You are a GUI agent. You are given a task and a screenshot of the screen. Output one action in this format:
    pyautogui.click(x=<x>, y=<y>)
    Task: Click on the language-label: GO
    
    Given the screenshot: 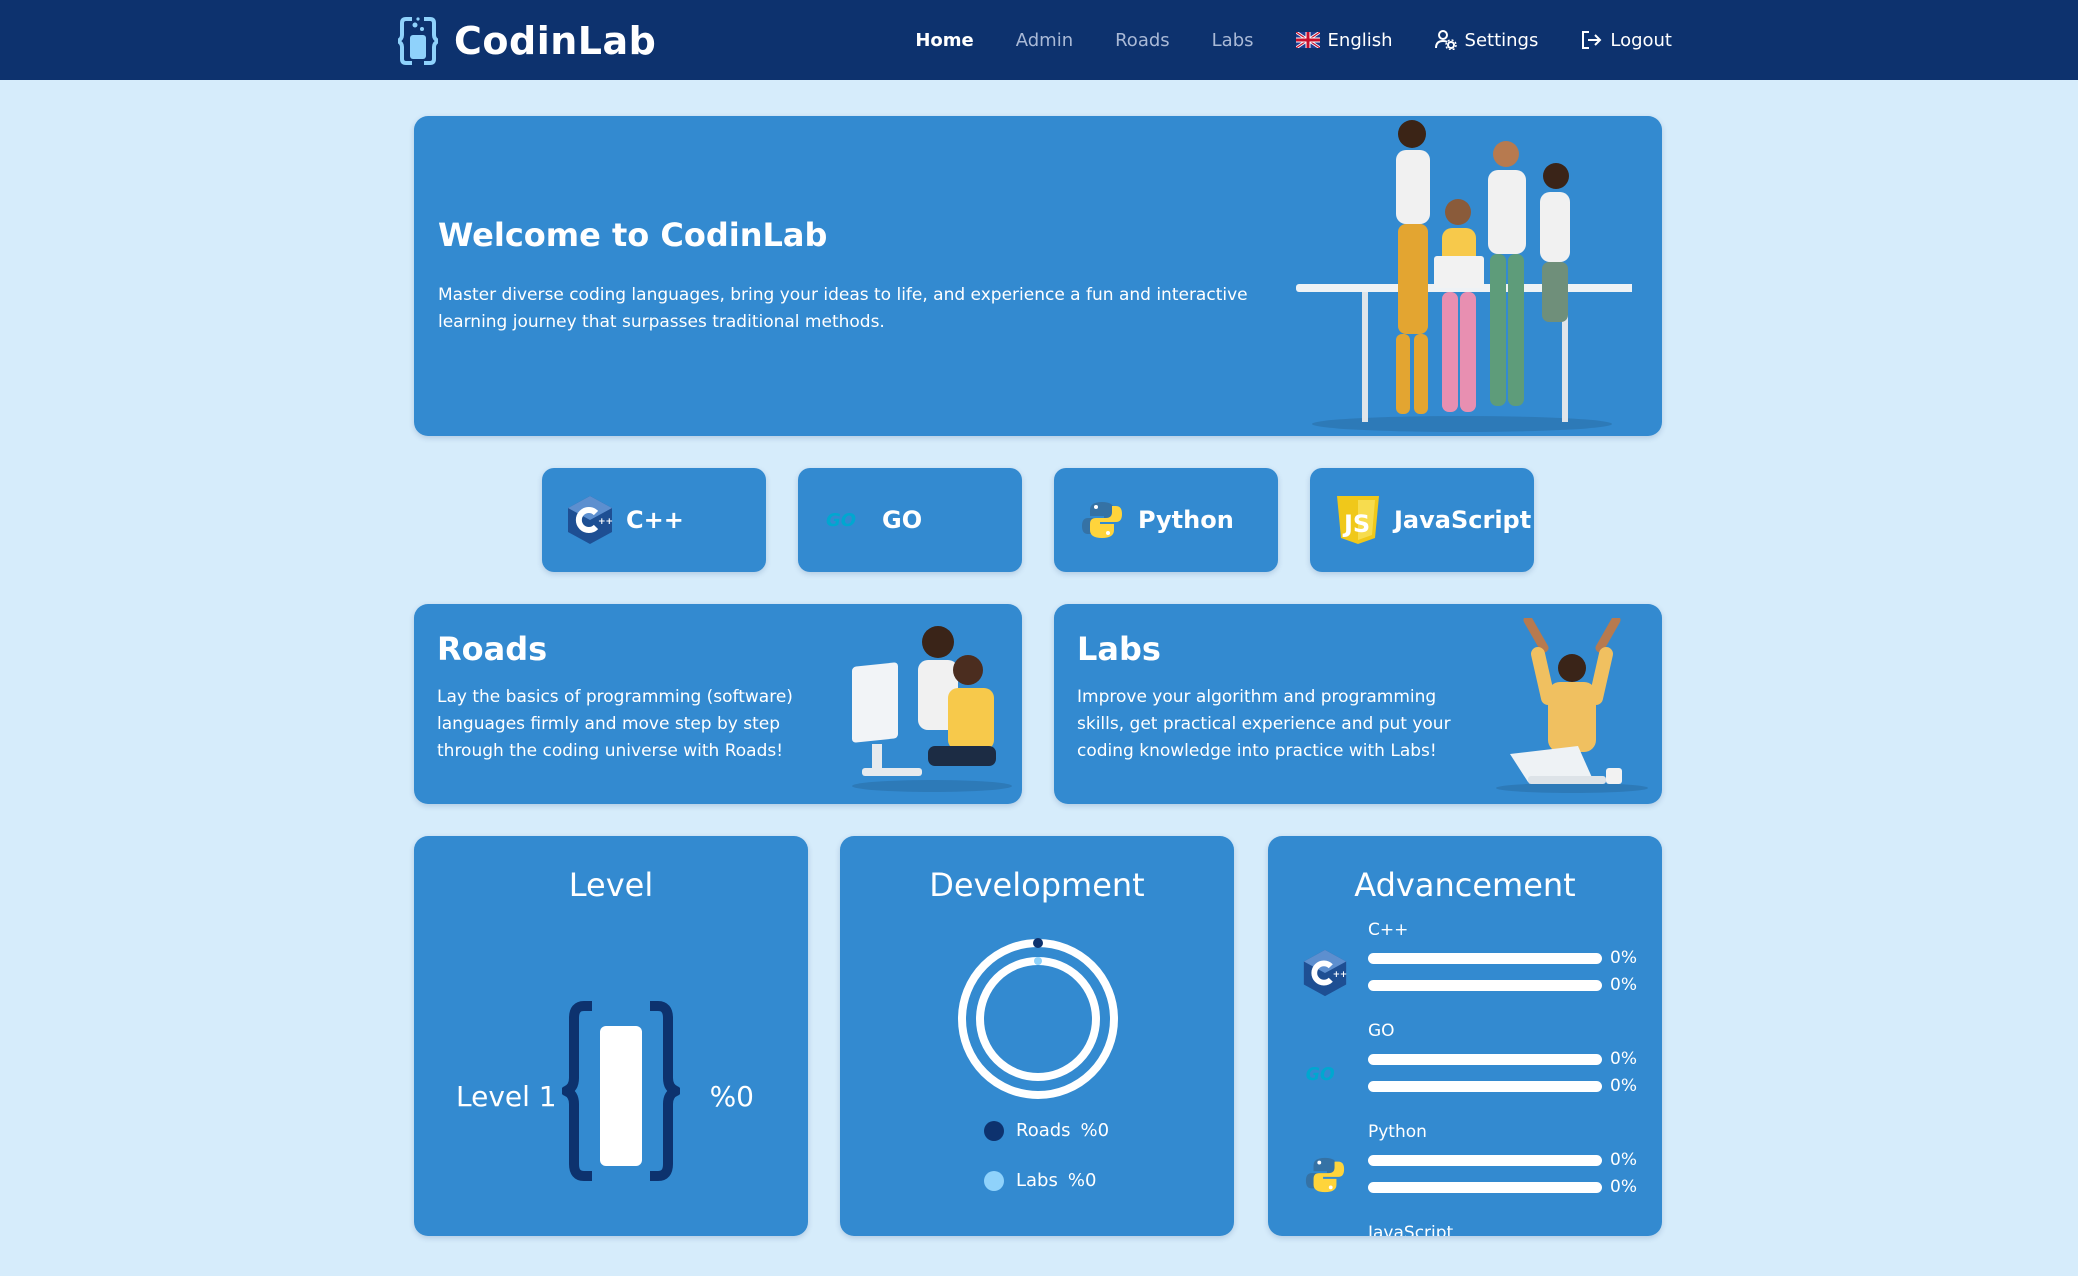 What is the action you would take?
    pyautogui.click(x=902, y=520)
    